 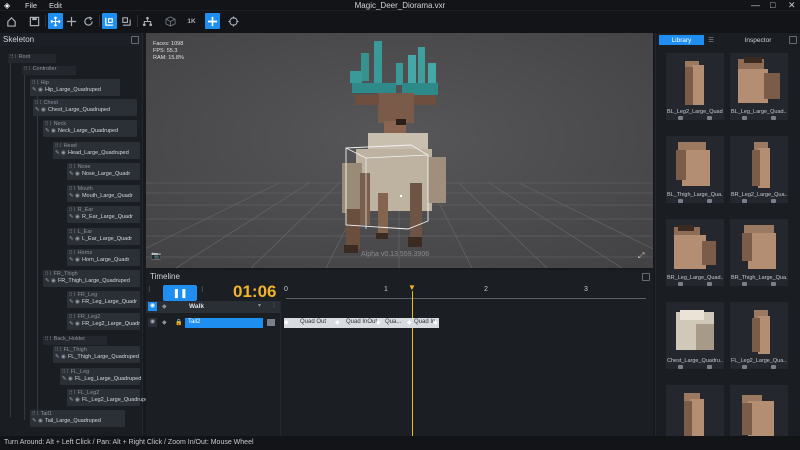 I want to click on track-name-walk: Walk, so click(x=196, y=306).